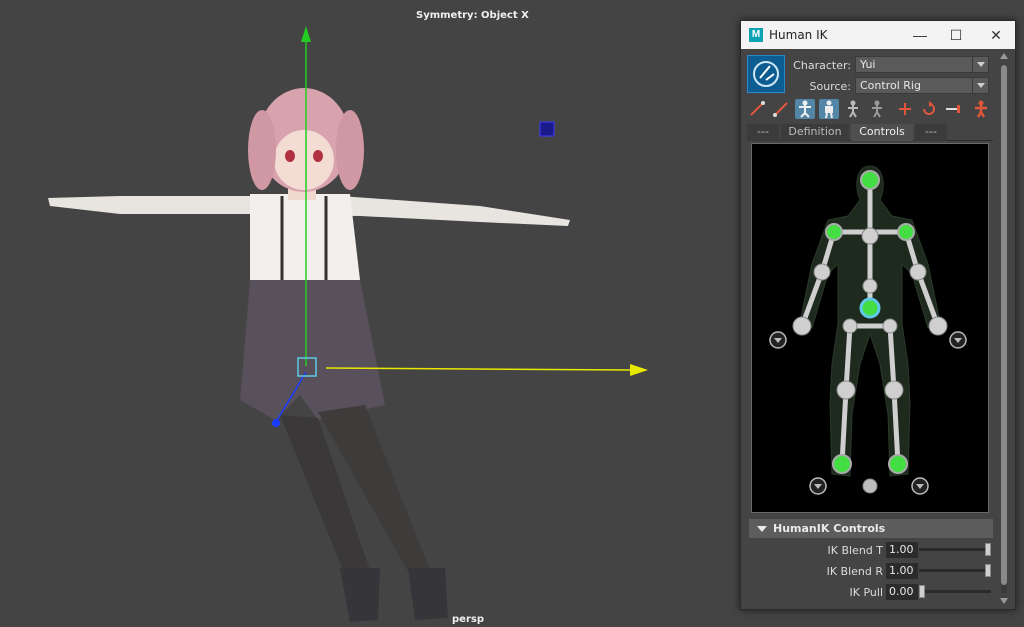  What do you see at coordinates (955, 591) in the screenshot?
I see `ik-pull-slider` at bounding box center [955, 591].